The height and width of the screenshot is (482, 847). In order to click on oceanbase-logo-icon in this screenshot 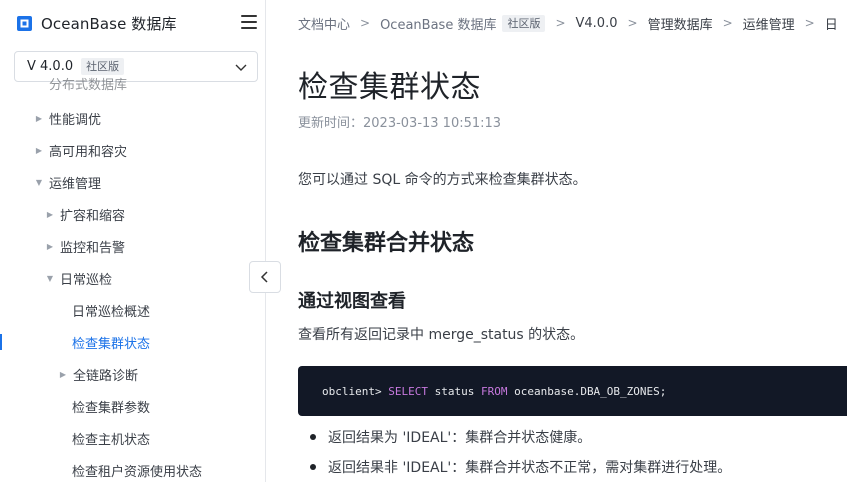, I will do `click(24, 23)`.